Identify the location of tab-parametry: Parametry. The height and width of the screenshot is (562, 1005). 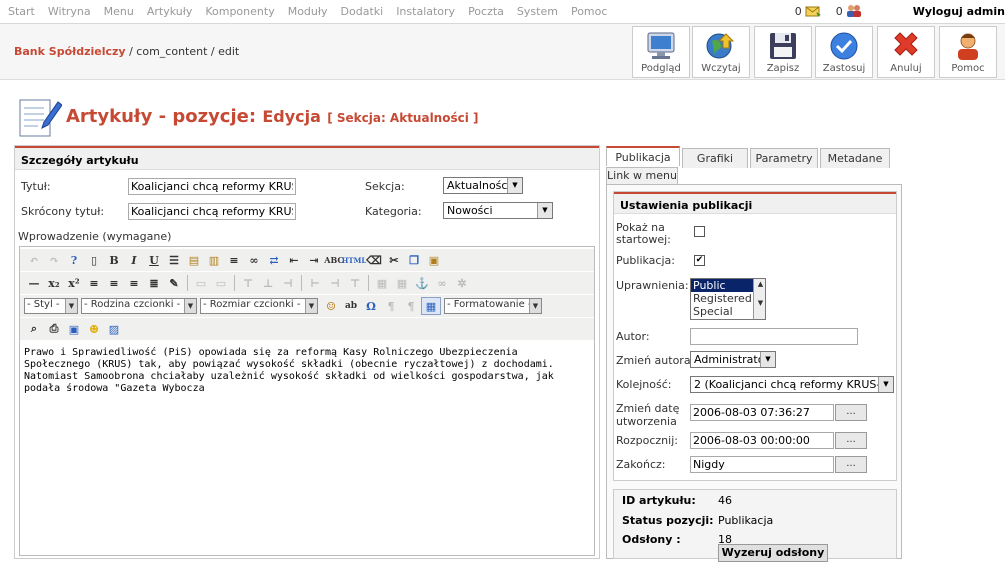
(784, 158).